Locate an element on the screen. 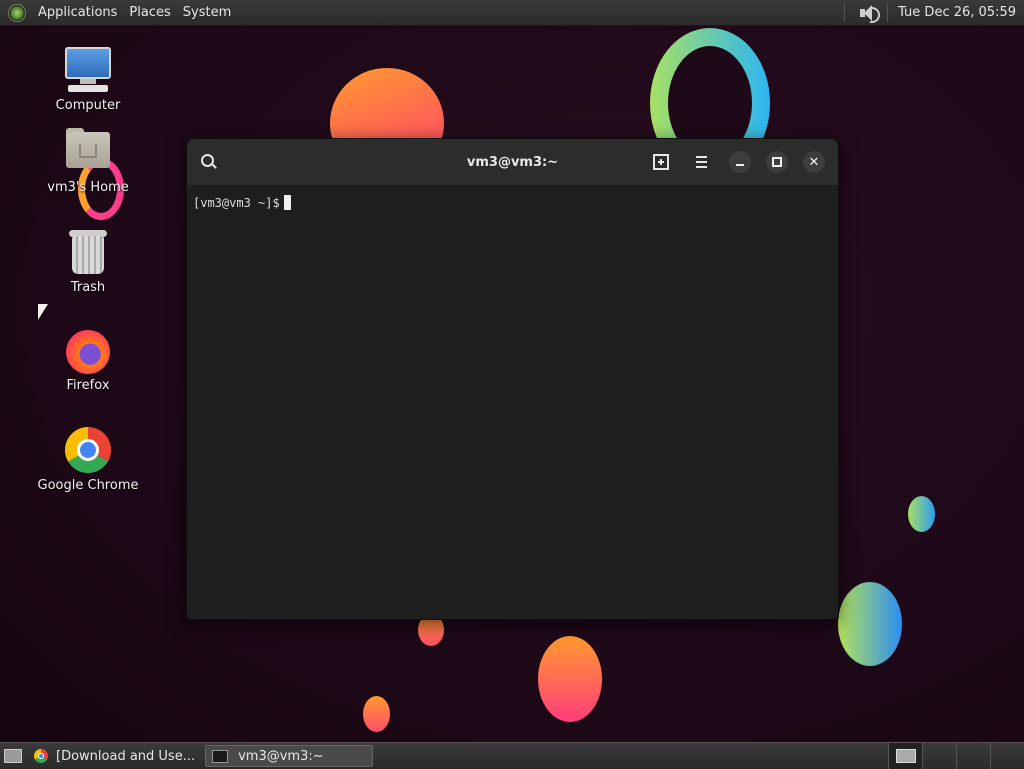 The height and width of the screenshot is (769, 1024). new-tab-icon is located at coordinates (661, 162).